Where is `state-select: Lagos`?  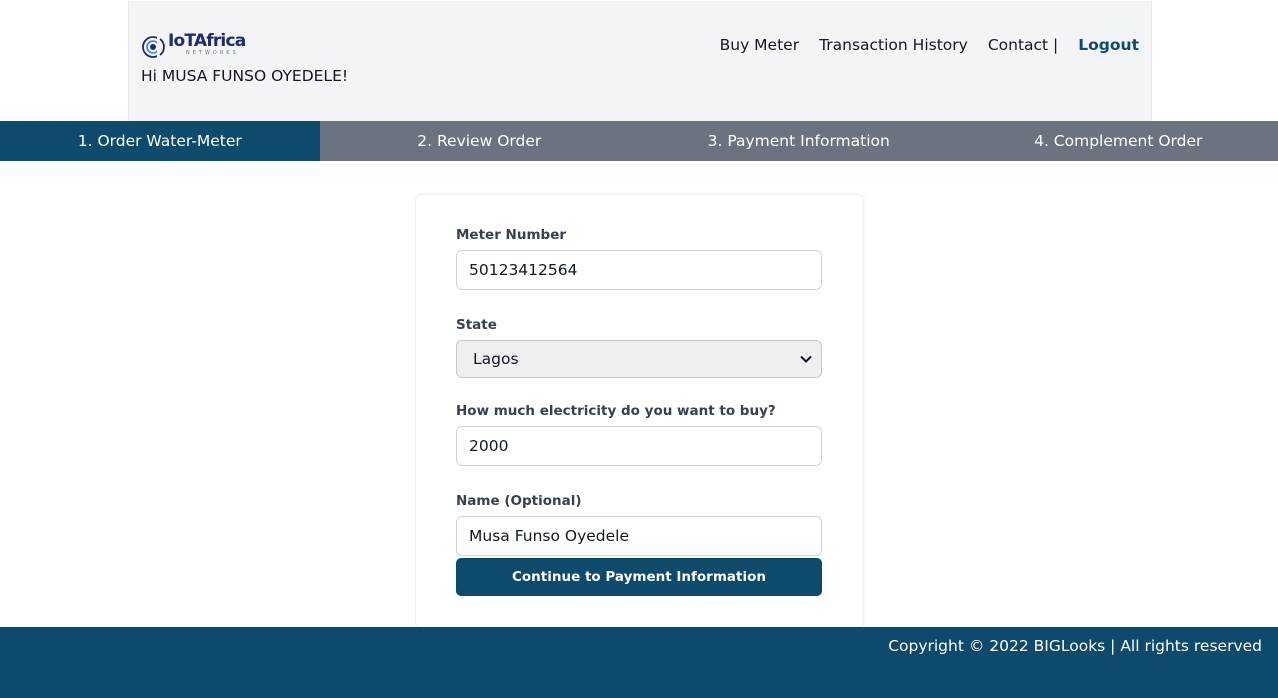 state-select: Lagos is located at coordinates (639, 359).